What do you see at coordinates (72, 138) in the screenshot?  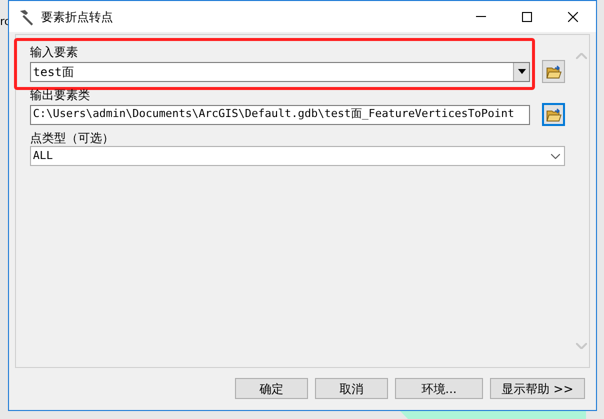 I see `field-label: 点类型（可选）` at bounding box center [72, 138].